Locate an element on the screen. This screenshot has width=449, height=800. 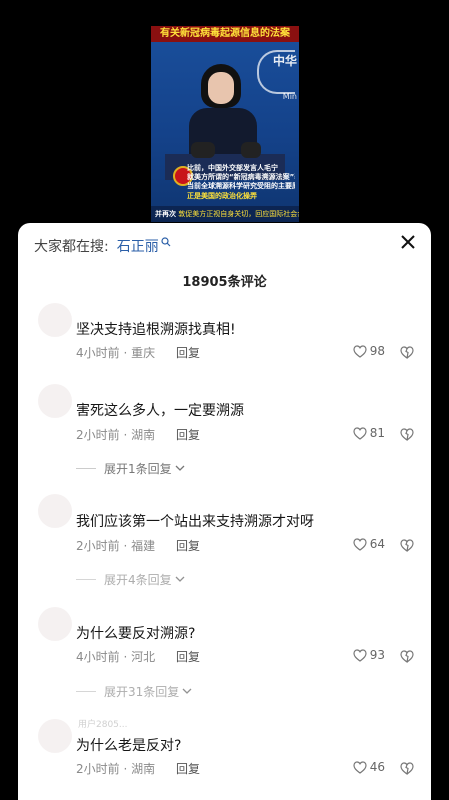
comment-text: 为什么要反对溯源? is located at coordinates (136, 634).